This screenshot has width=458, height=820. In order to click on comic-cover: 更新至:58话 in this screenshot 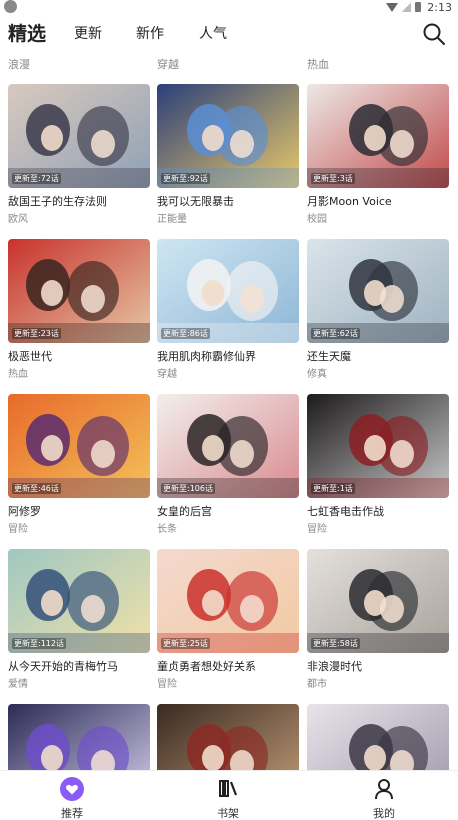, I will do `click(378, 601)`.